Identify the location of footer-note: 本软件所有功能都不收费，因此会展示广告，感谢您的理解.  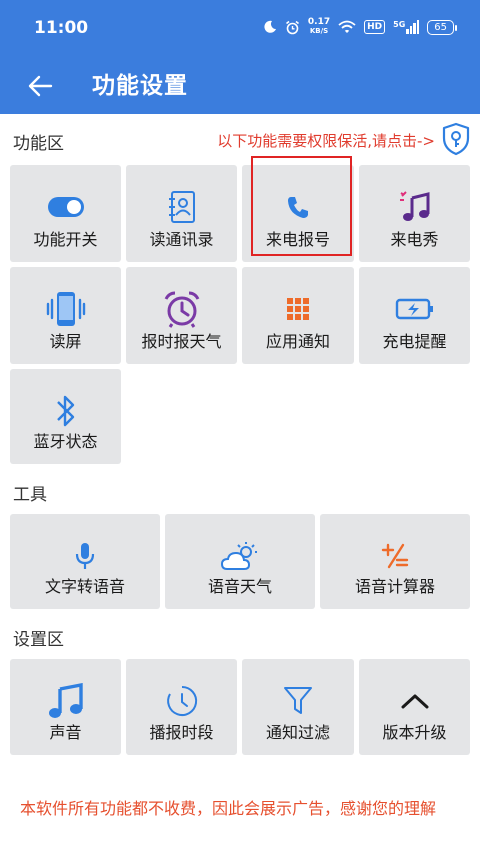
(228, 808).